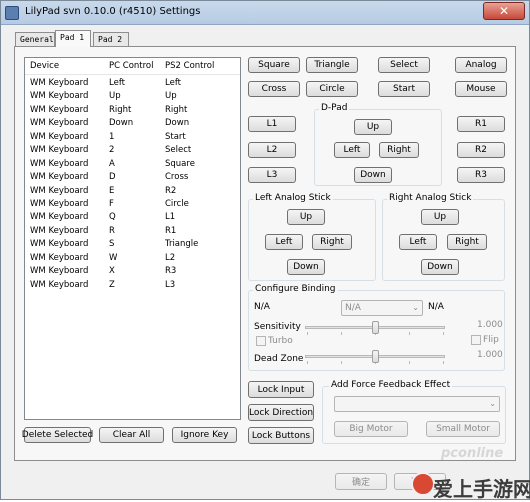 The width and height of the screenshot is (530, 502). Describe the element at coordinates (261, 341) in the screenshot. I see `turbo-checkbox` at that location.